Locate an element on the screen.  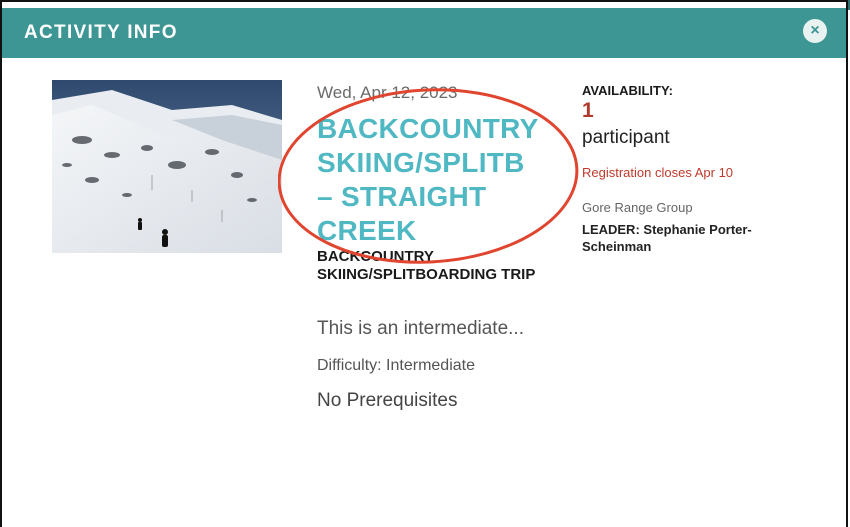
modal-title: ACTIVITY INFO is located at coordinates (101, 32).